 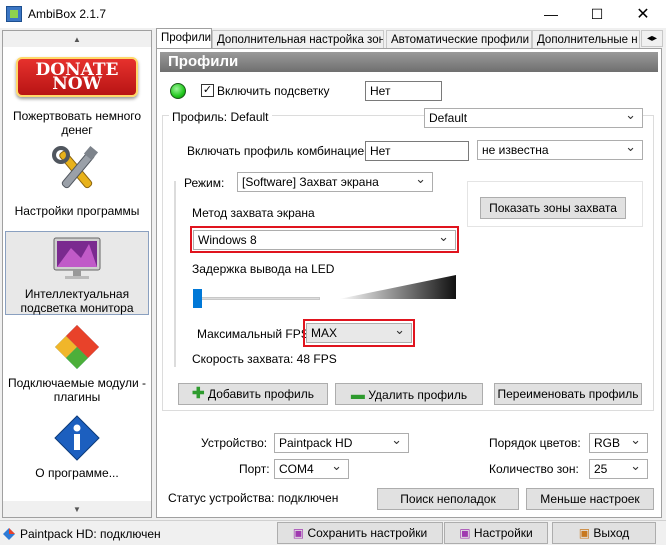 I want to click on led-delay-label: Задержка вывода на LED, so click(x=263, y=269).